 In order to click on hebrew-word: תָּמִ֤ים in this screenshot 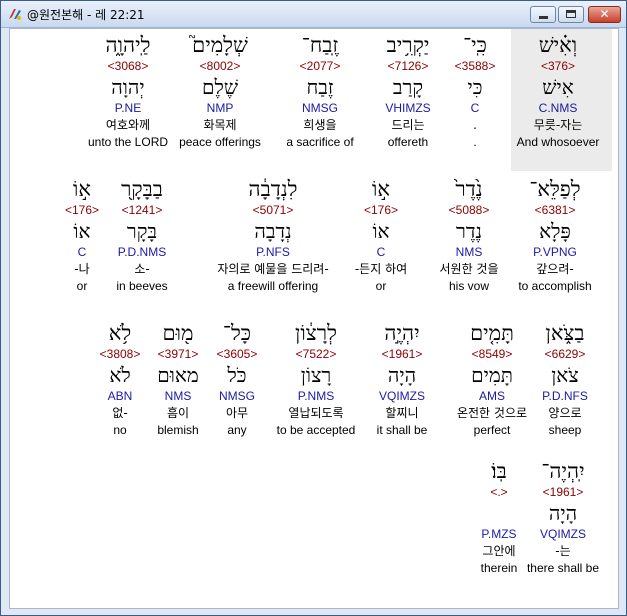, I will do `click(492, 333)`.